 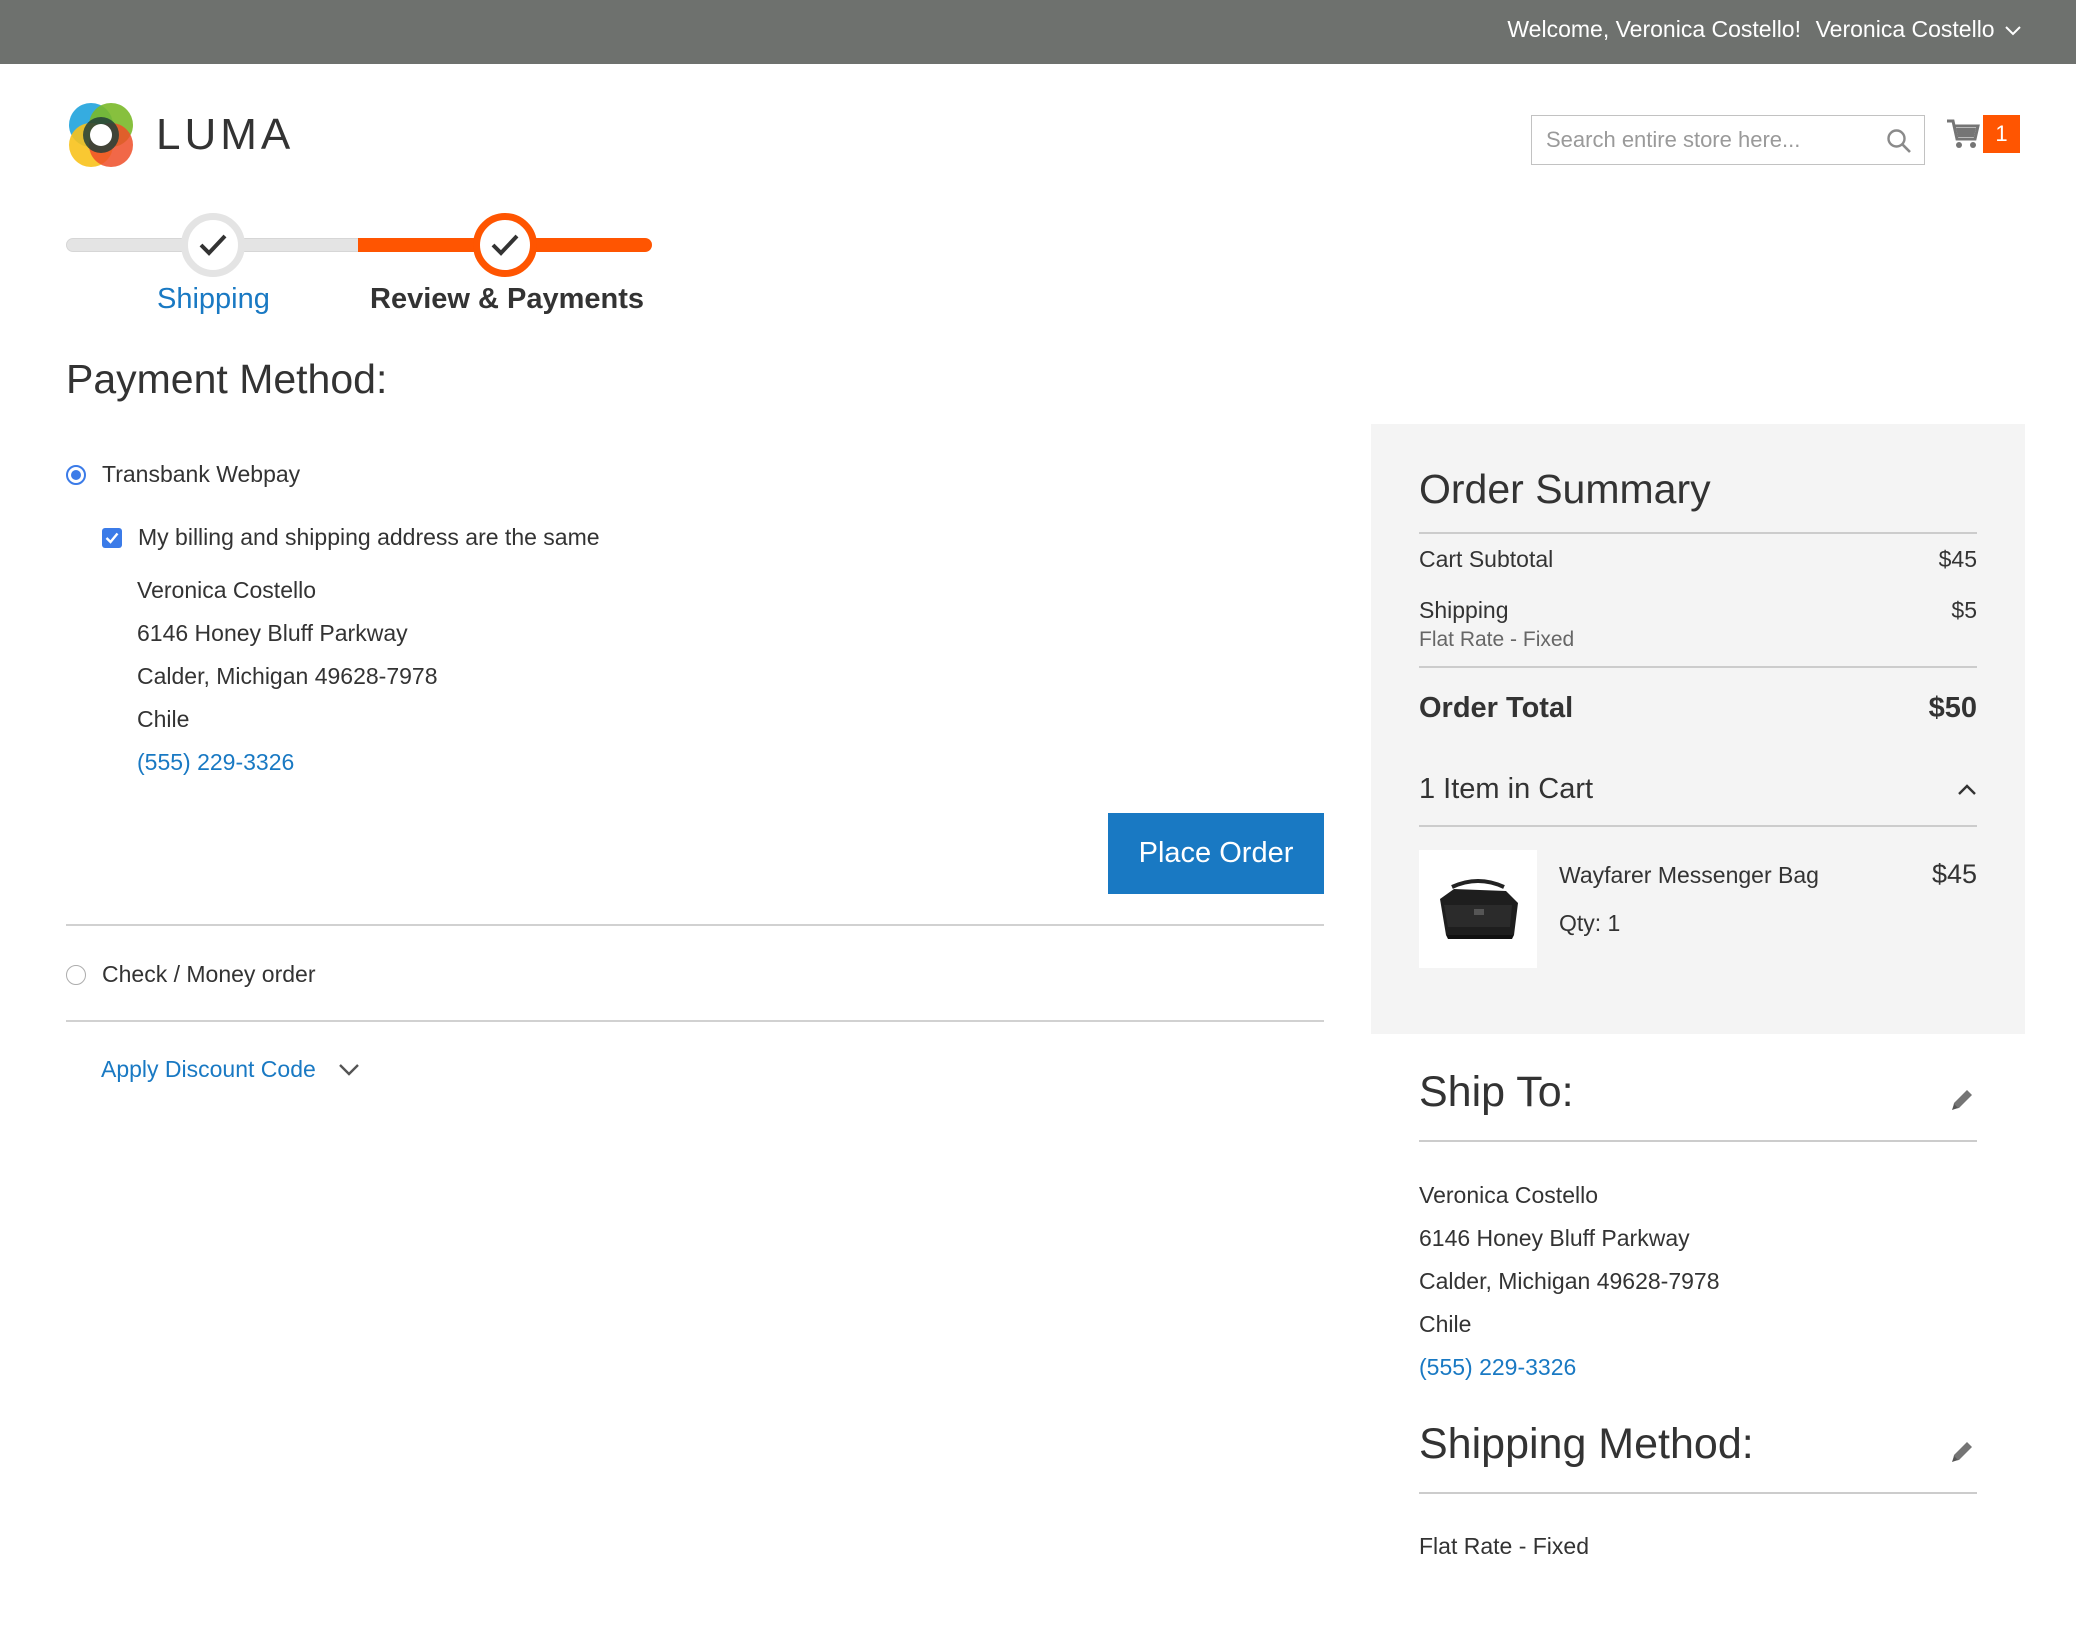 What do you see at coordinates (208, 1069) in the screenshot?
I see `apply-discount-label: Apply Discount Code` at bounding box center [208, 1069].